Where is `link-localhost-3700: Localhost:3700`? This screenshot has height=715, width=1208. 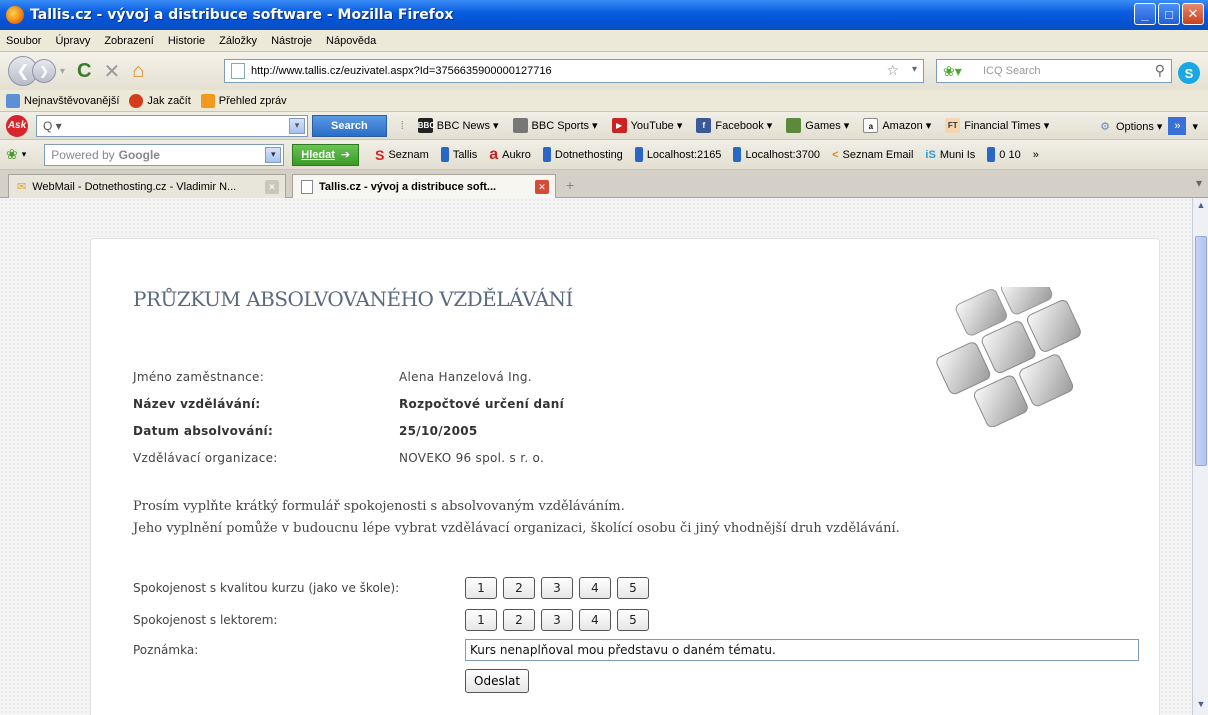 link-localhost-3700: Localhost:3700 is located at coordinates (776, 154).